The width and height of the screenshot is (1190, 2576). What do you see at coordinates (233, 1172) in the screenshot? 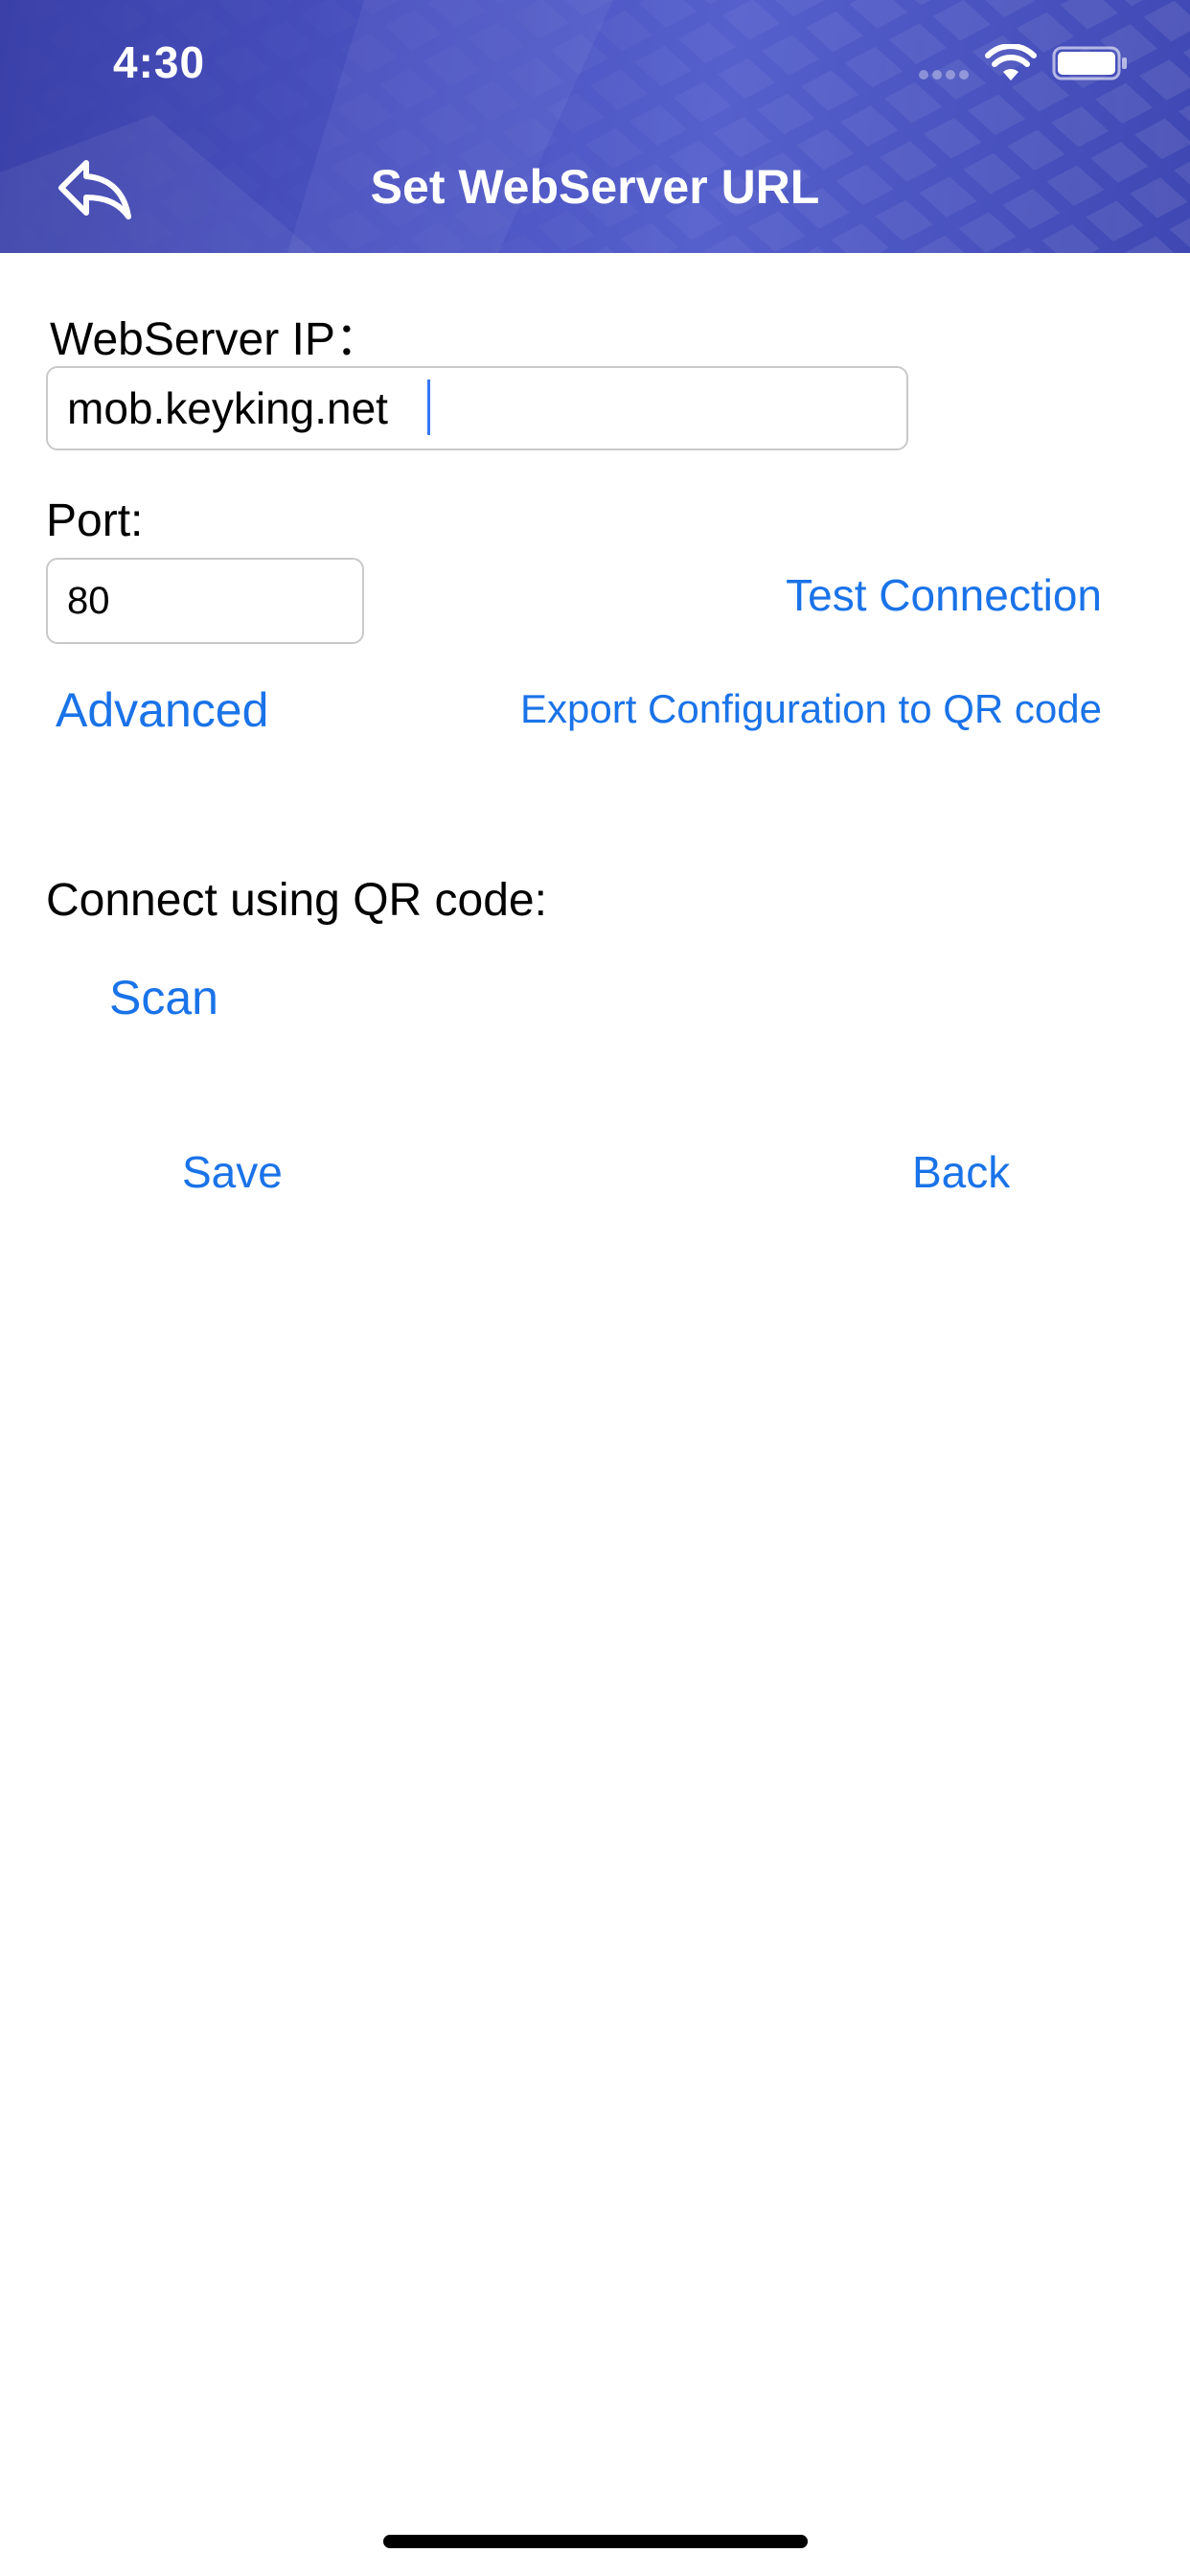
I see `save-button: Save` at bounding box center [233, 1172].